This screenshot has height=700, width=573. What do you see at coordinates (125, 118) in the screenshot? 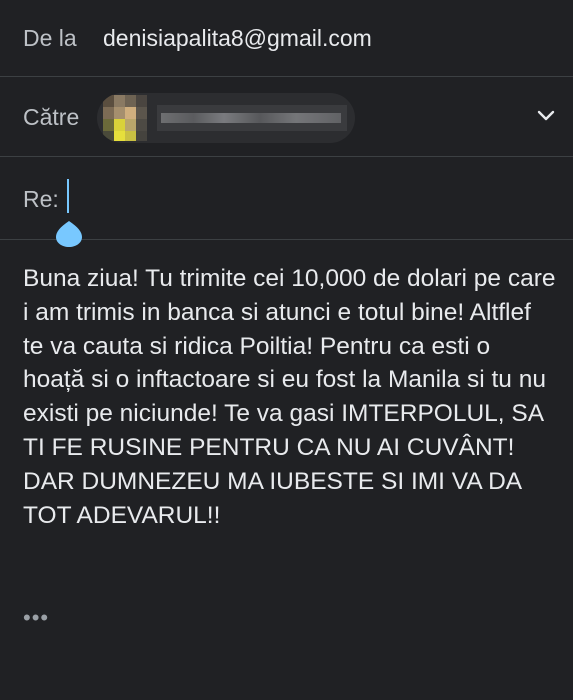
I see `recipient-avatar` at bounding box center [125, 118].